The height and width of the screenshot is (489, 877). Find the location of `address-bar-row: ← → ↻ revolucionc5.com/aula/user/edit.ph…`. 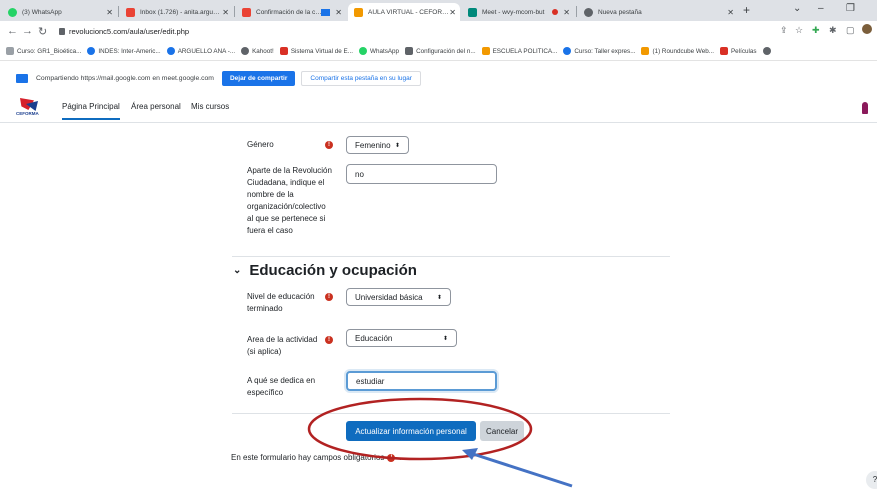

address-bar-row: ← → ↻ revolucionc5.com/aula/user/edit.ph… is located at coordinates (438, 31).